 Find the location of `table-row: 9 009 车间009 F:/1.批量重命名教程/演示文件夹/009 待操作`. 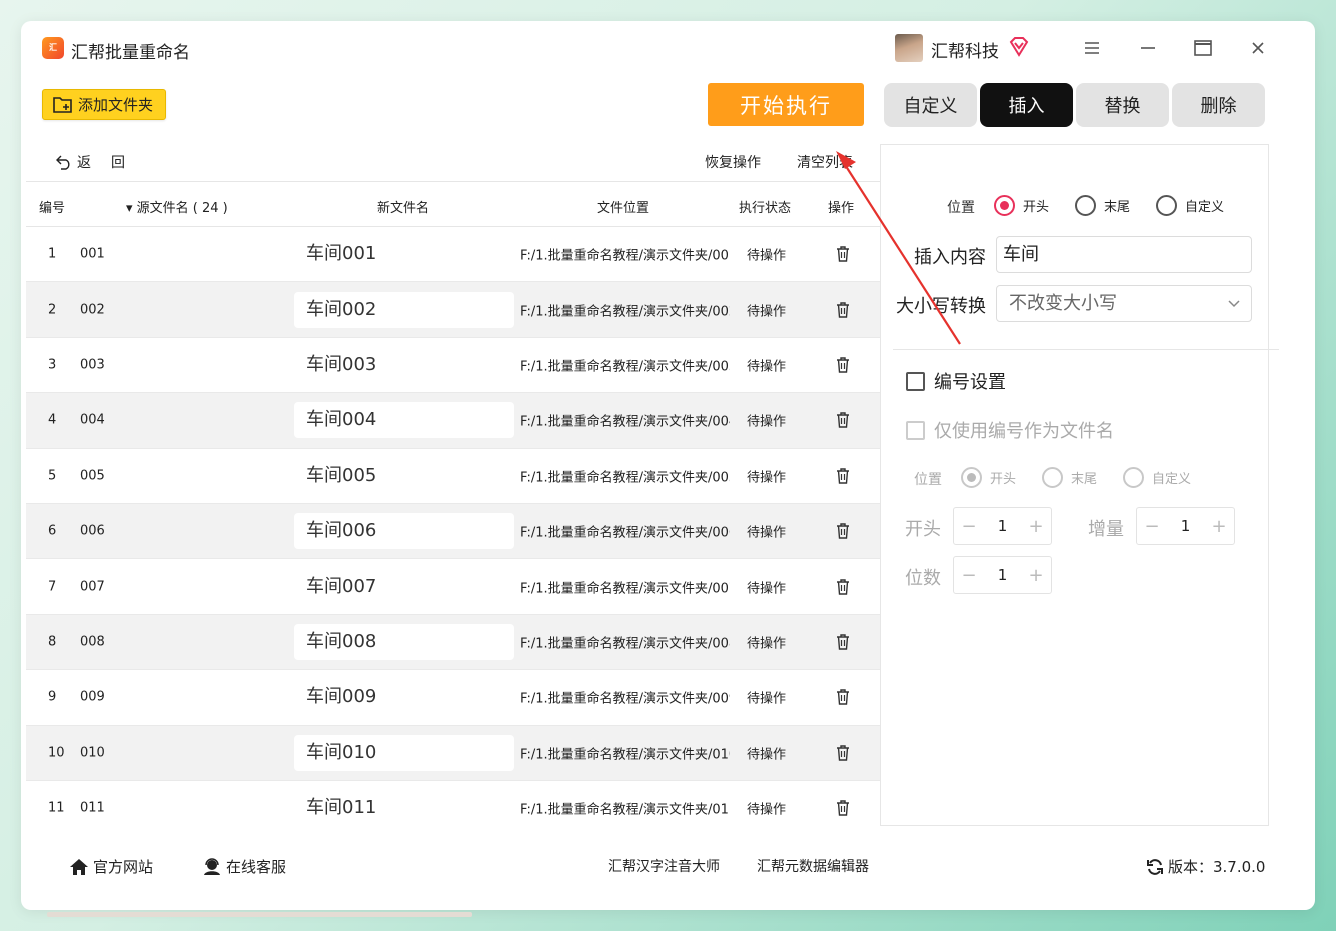

table-row: 9 009 车间009 F:/1.批量重命名教程/演示文件夹/009 待操作 is located at coordinates (453, 698).